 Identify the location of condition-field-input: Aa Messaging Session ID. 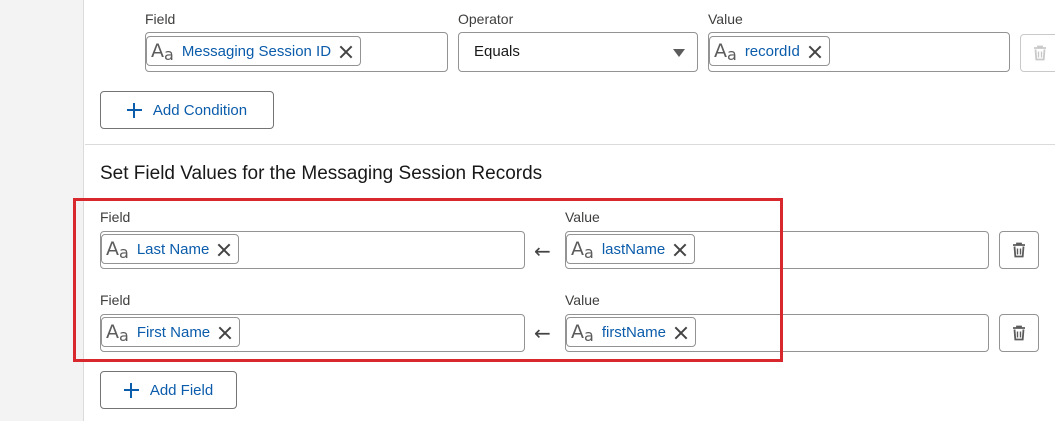
(296, 52).